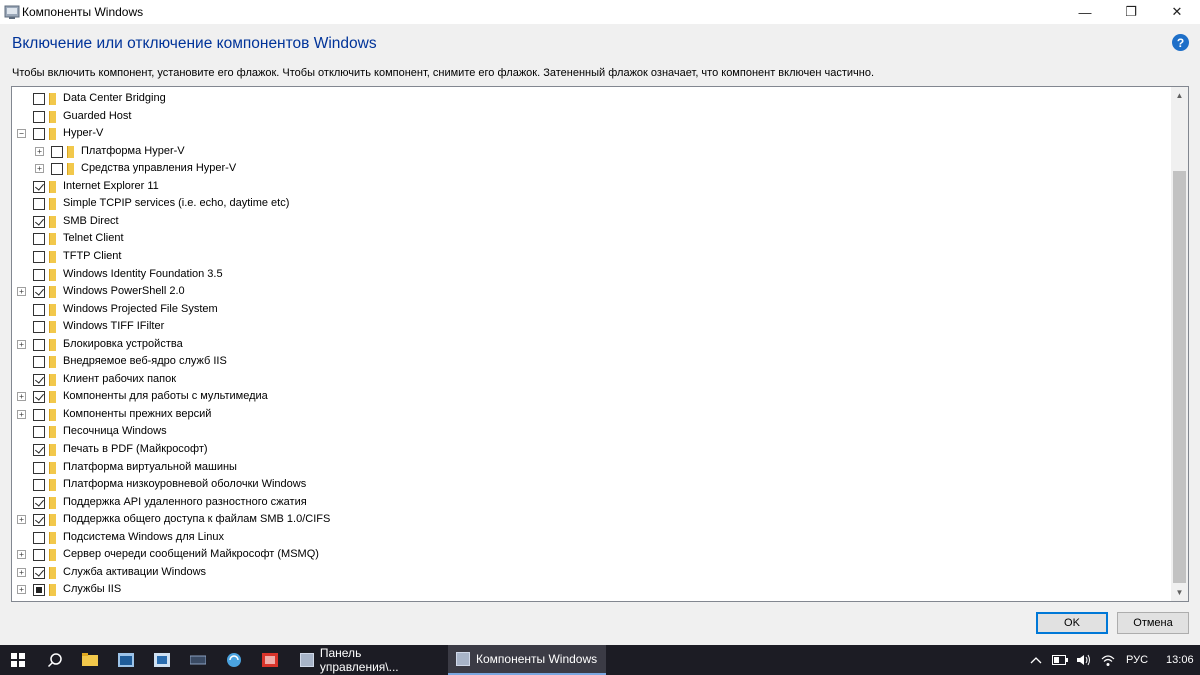  Describe the element at coordinates (1108, 660) in the screenshot. I see `network-icon` at that location.